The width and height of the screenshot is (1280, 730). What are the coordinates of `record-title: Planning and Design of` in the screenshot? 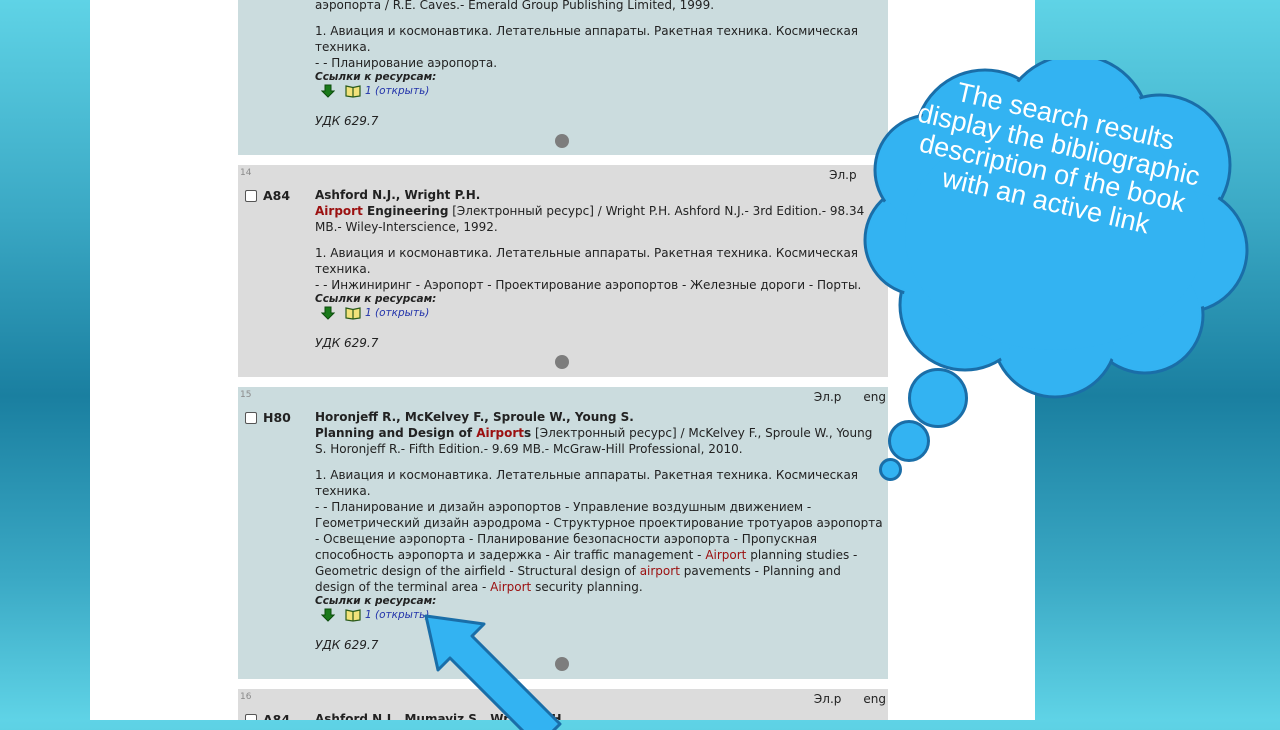 It's located at (396, 433).